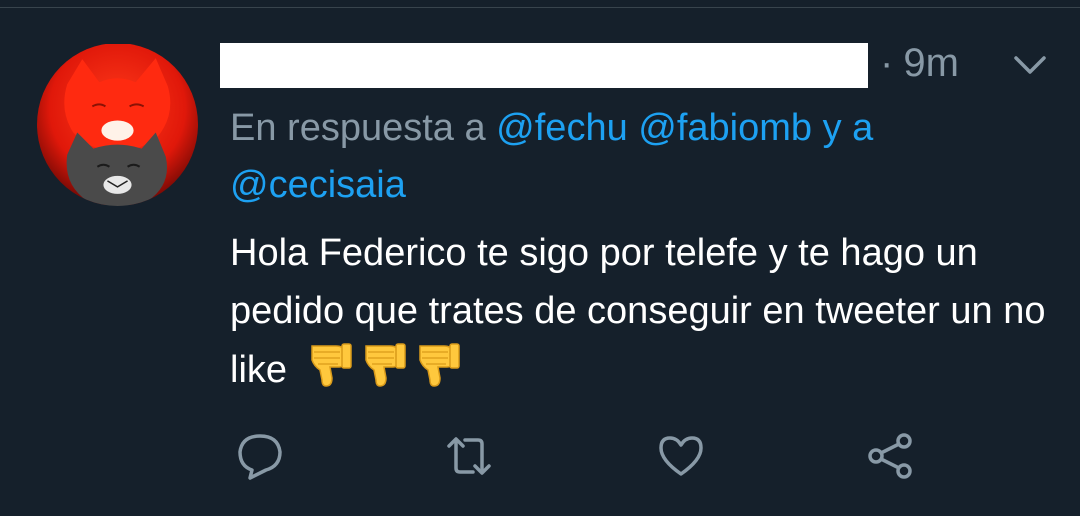  Describe the element at coordinates (318, 185) in the screenshot. I see `mention-link: @cecisaia` at that location.